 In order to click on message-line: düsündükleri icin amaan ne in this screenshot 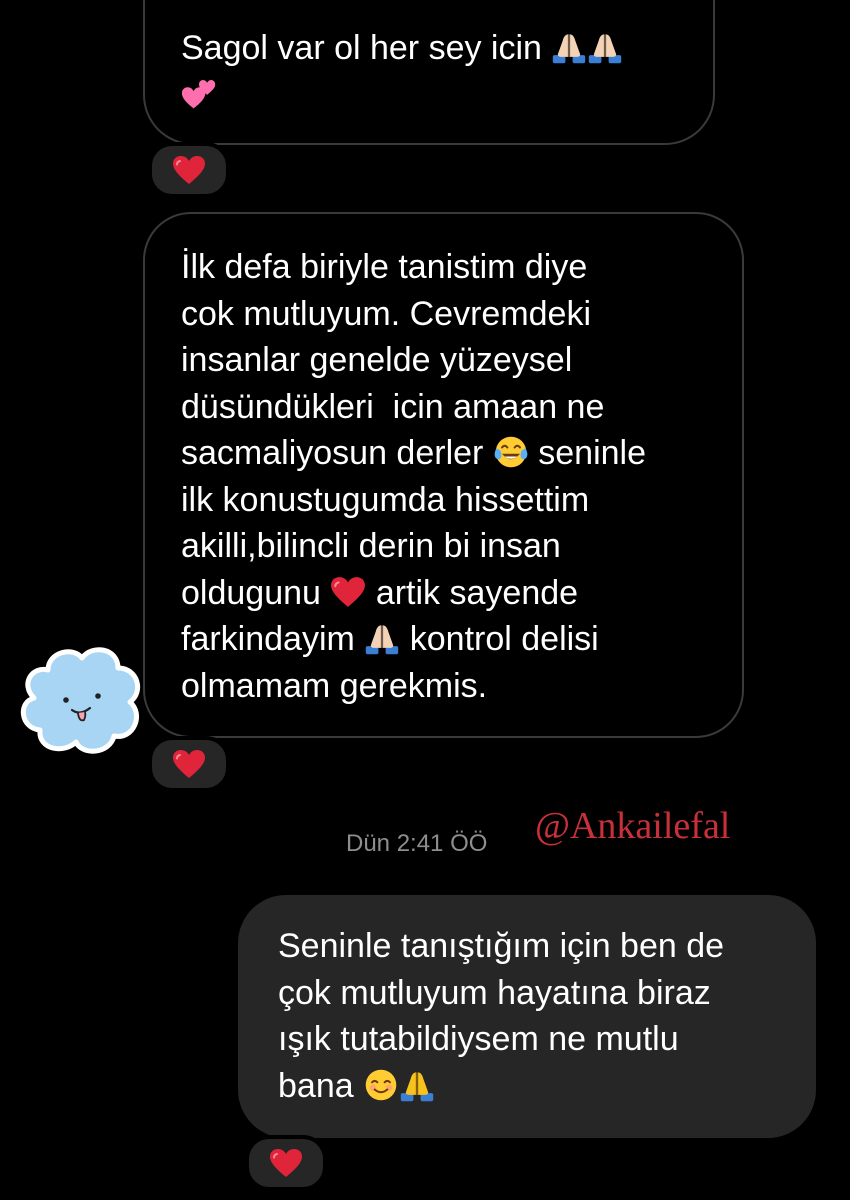, I will do `click(393, 406)`.